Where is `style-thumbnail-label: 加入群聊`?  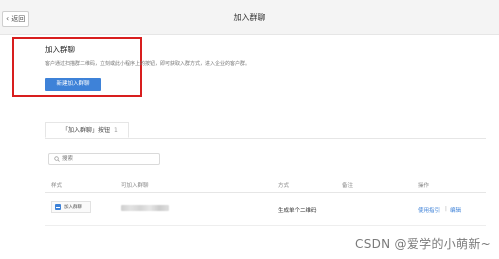 style-thumbnail-label: 加入群聊 is located at coordinates (73, 207).